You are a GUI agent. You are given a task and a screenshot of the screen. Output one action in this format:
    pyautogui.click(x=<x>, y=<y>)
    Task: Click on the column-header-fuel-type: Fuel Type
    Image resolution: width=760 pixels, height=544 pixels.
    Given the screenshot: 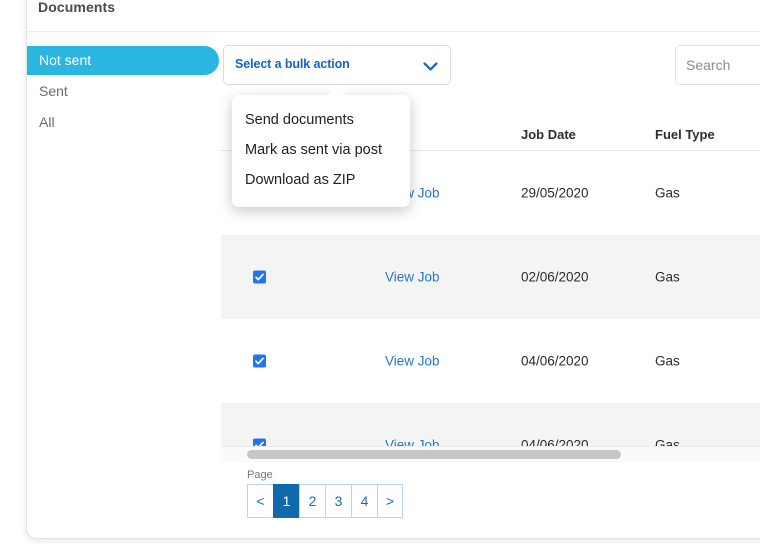 What is the action you would take?
    pyautogui.click(x=685, y=134)
    